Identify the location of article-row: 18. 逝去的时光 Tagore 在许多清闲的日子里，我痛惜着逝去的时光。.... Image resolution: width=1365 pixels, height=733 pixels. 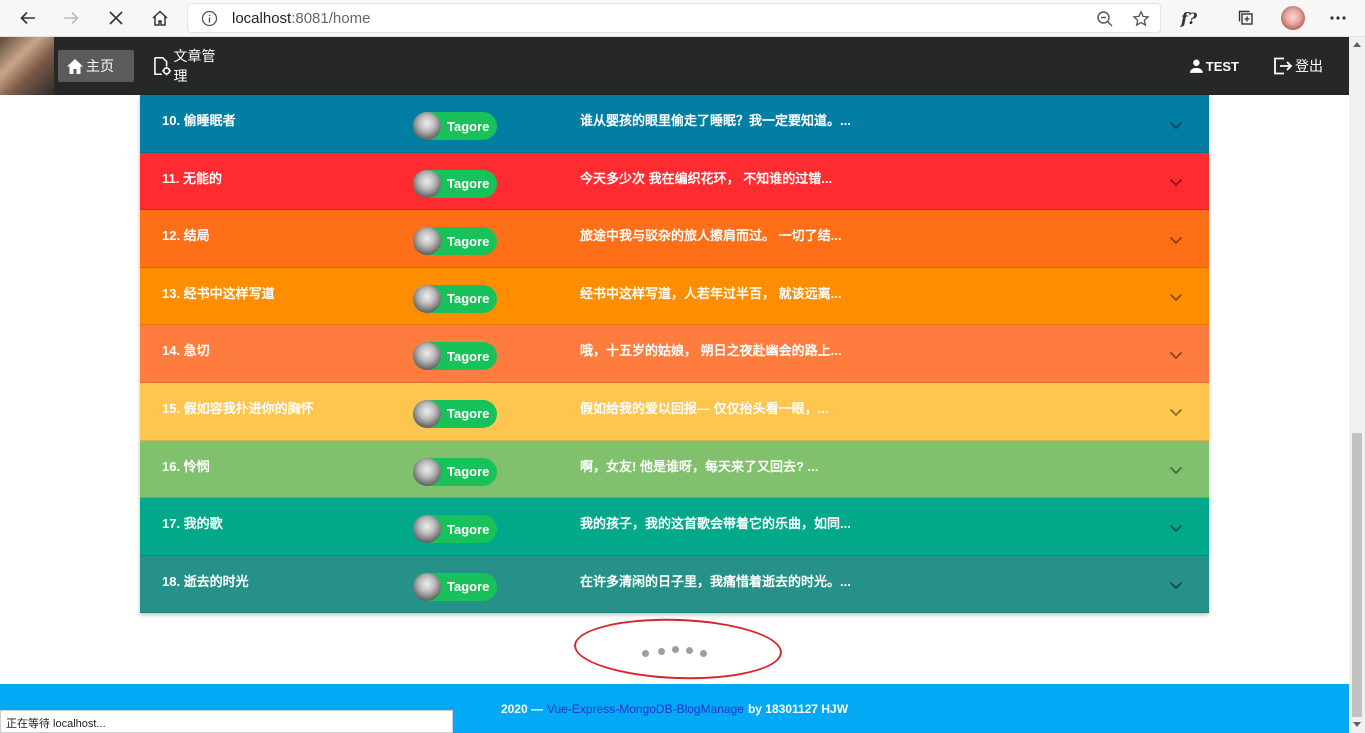
(674, 584).